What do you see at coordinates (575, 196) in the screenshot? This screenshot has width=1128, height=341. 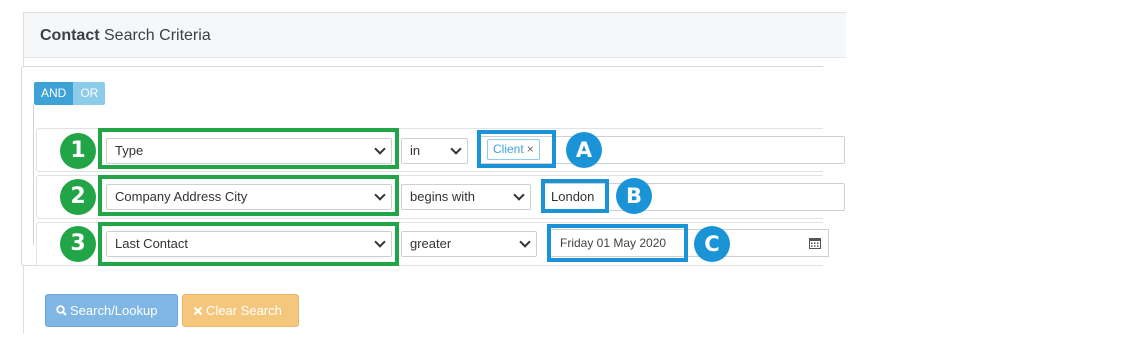 I see `annotation-box-b` at bounding box center [575, 196].